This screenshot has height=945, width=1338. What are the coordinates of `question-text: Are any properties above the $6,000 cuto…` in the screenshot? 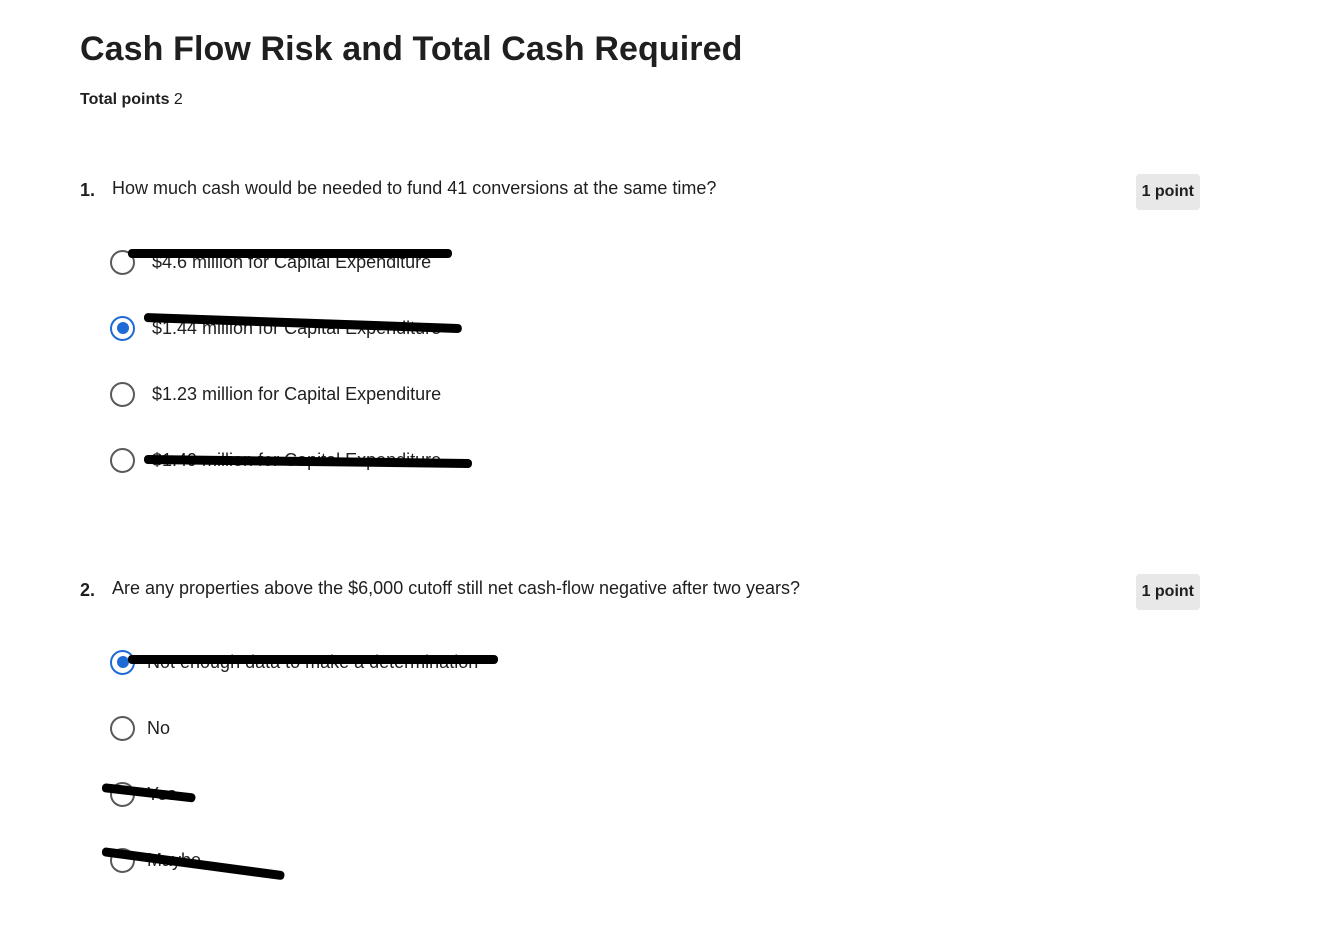 It's located at (456, 588).